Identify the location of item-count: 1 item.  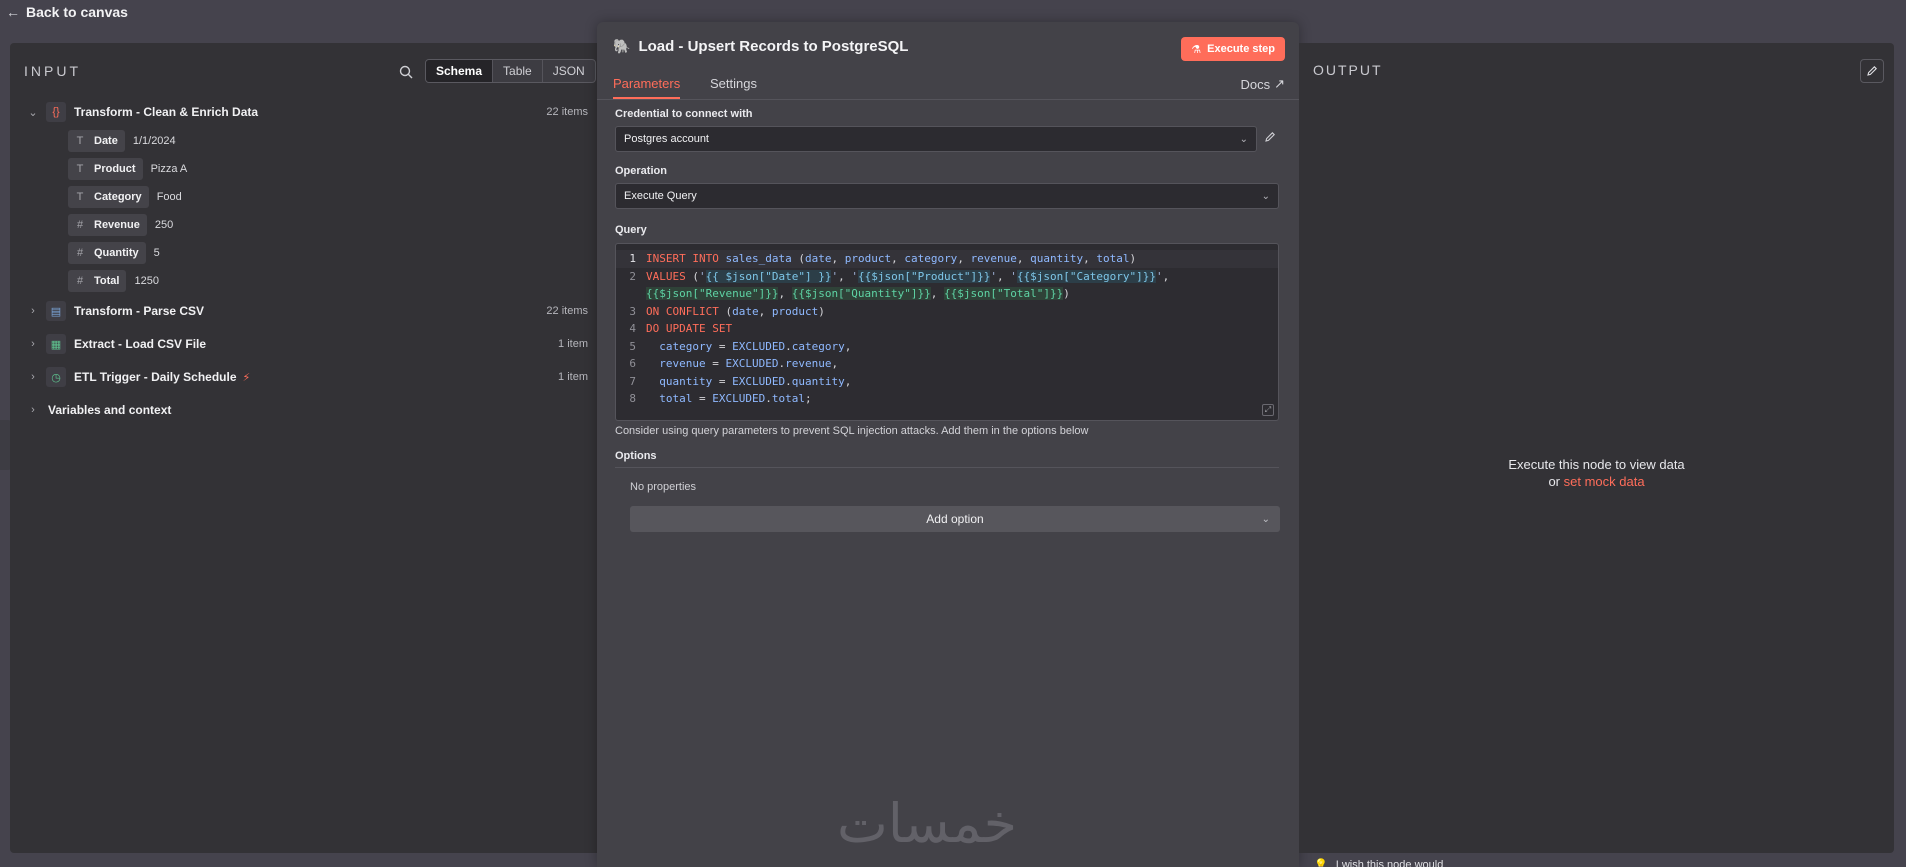
(573, 377).